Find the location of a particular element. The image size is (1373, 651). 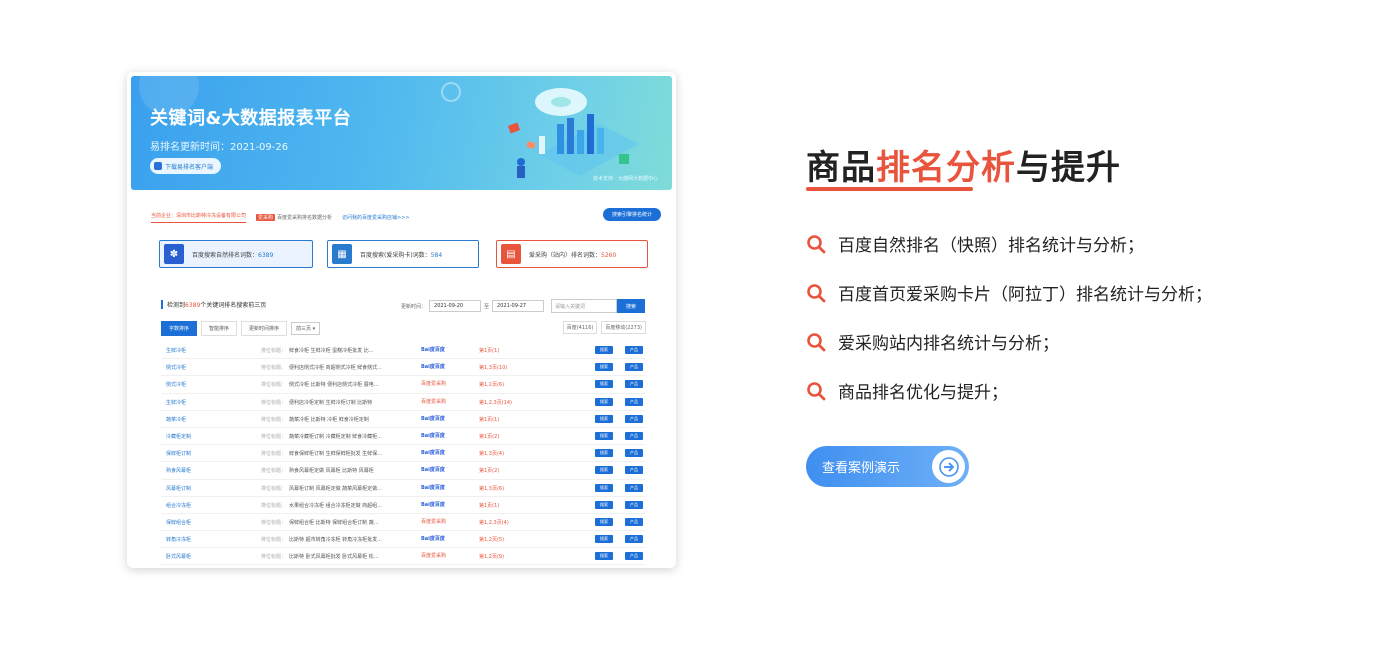

row-keyword: 保鲜组合柜 is located at coordinates (178, 522).